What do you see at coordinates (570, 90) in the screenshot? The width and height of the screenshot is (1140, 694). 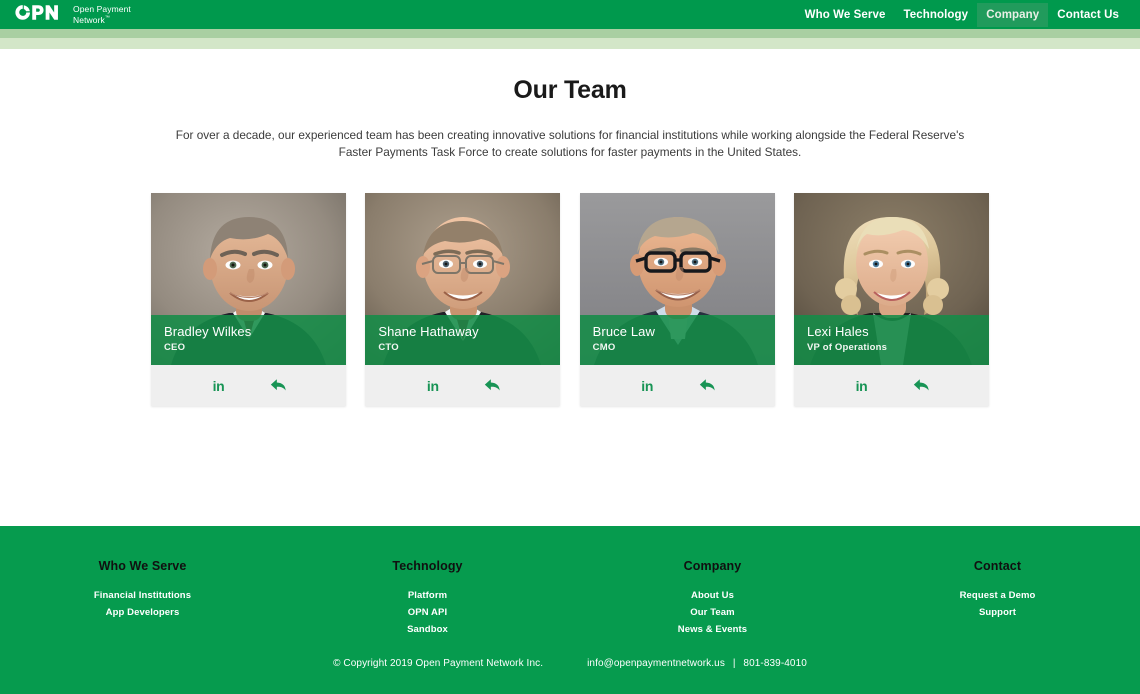 I see `page-title: Our Team` at bounding box center [570, 90].